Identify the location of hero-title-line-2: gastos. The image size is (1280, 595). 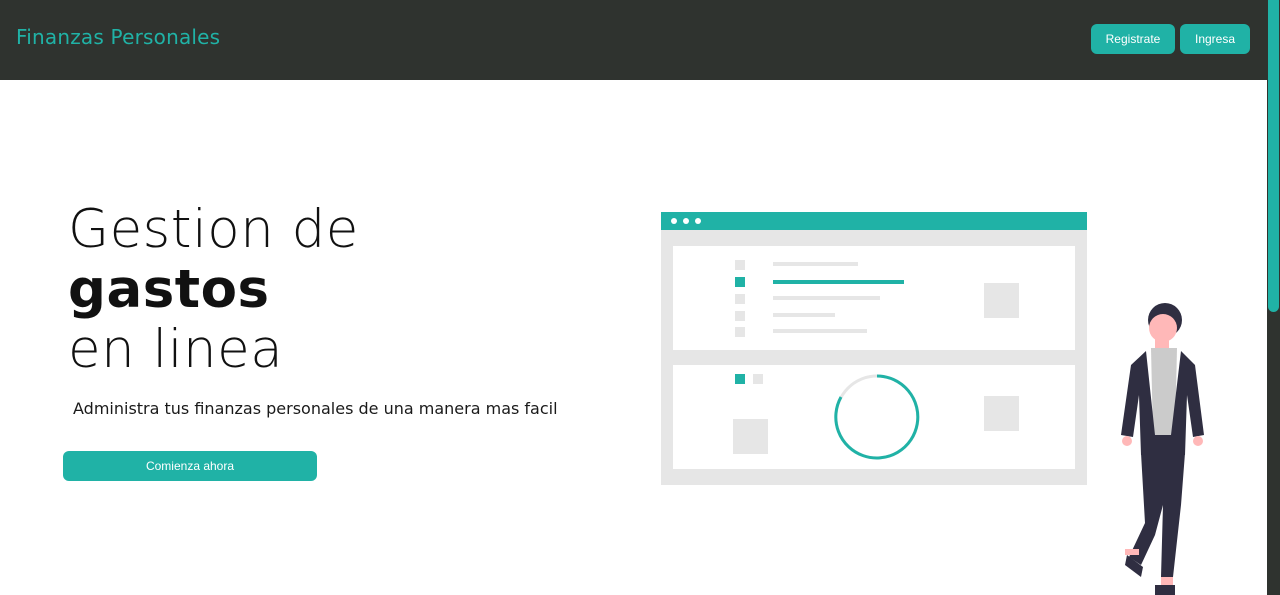
(169, 289).